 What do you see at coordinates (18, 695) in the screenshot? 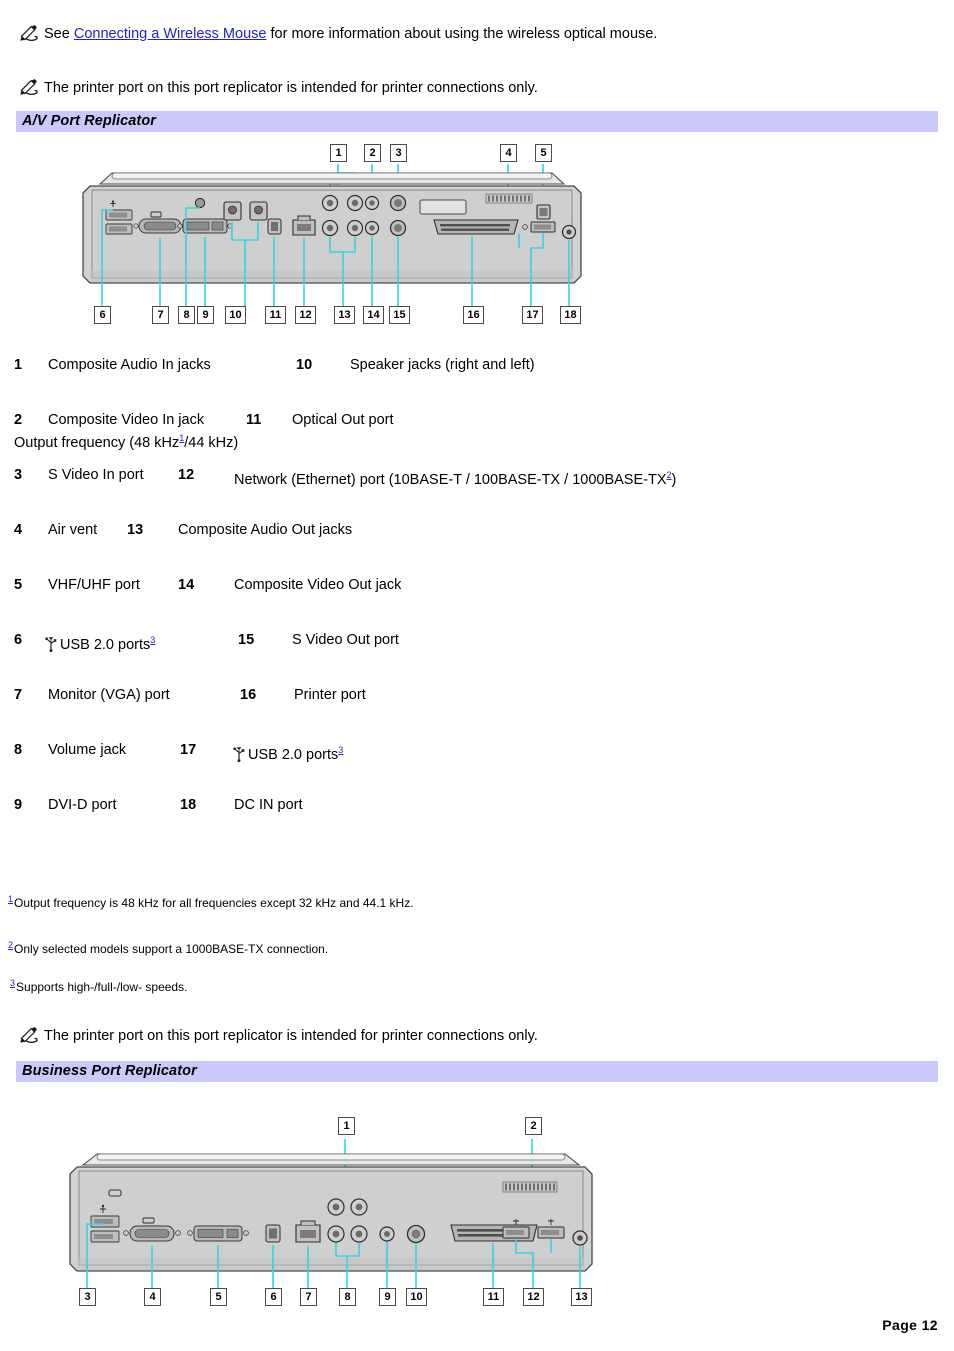
I see `port-number-left: 7` at bounding box center [18, 695].